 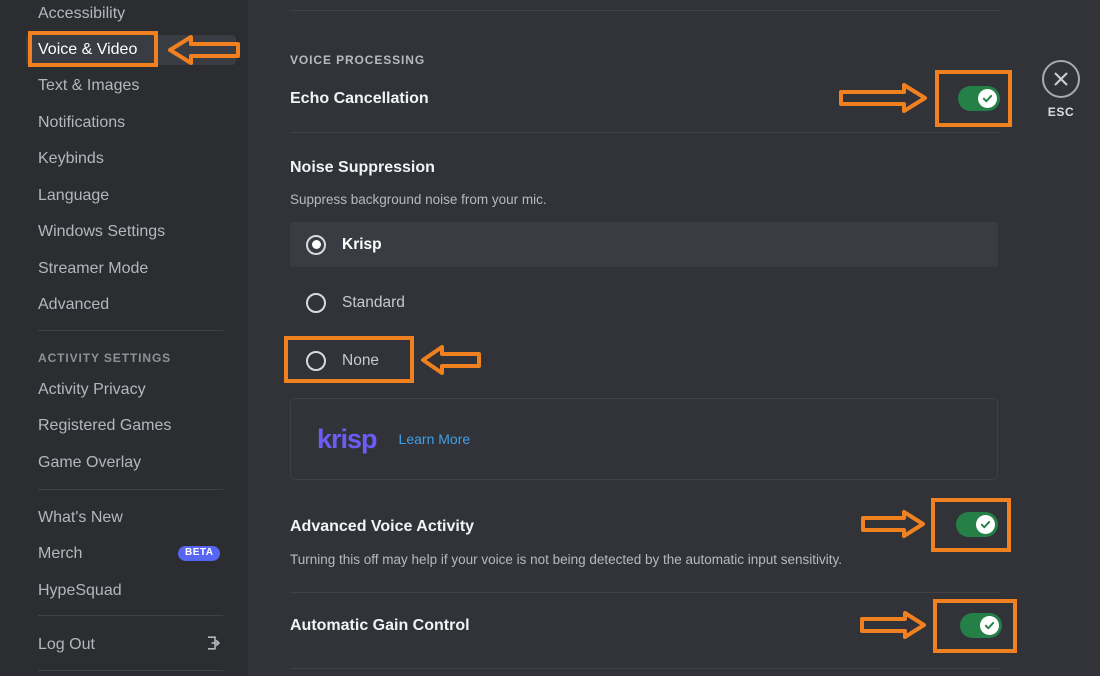 What do you see at coordinates (131, 14) in the screenshot?
I see `sidebar-item-accessibility: Accessibility` at bounding box center [131, 14].